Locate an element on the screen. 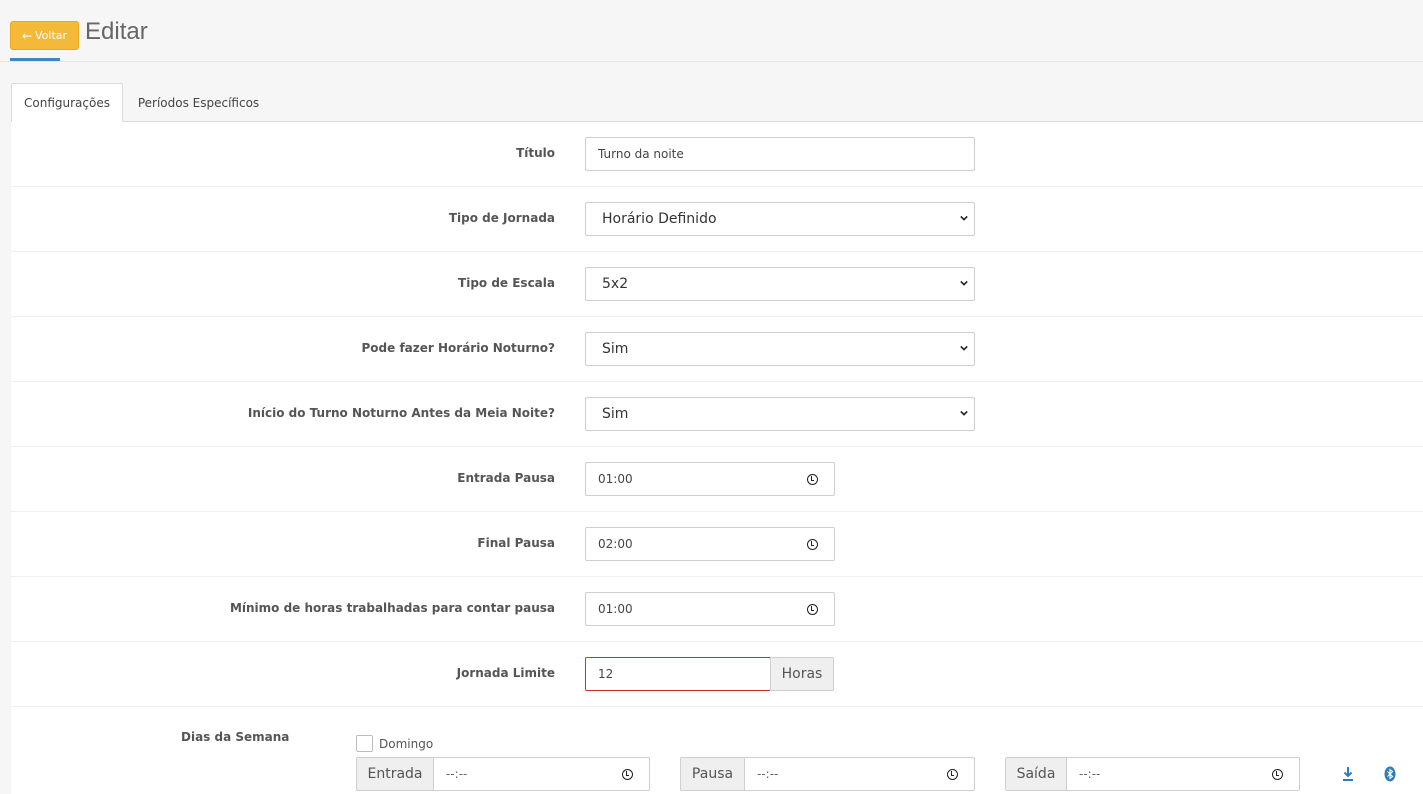 The width and height of the screenshot is (1423, 794). arrow-left-icon: ← is located at coordinates (26, 35).